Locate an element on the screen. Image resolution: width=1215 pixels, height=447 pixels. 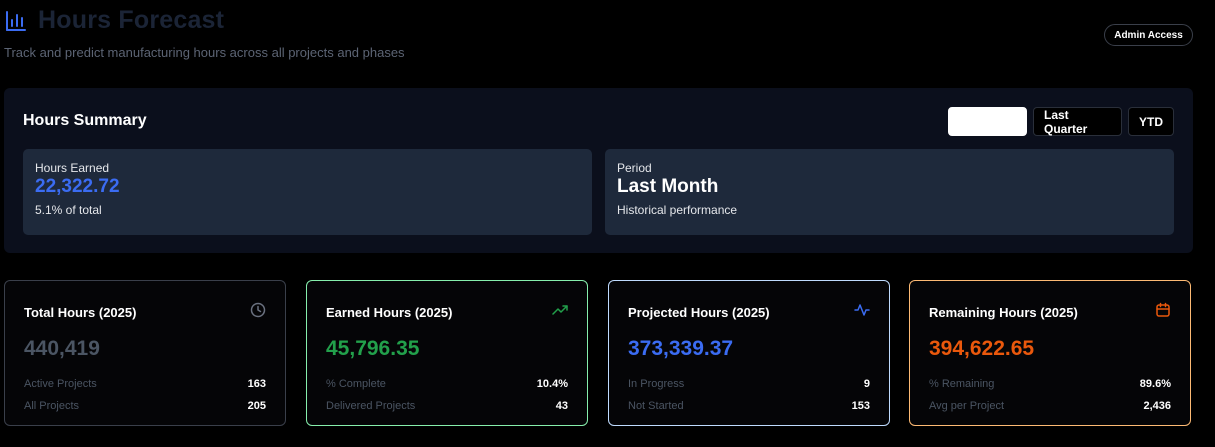
stat-row: % Remaining 89.6% is located at coordinates (1050, 384).